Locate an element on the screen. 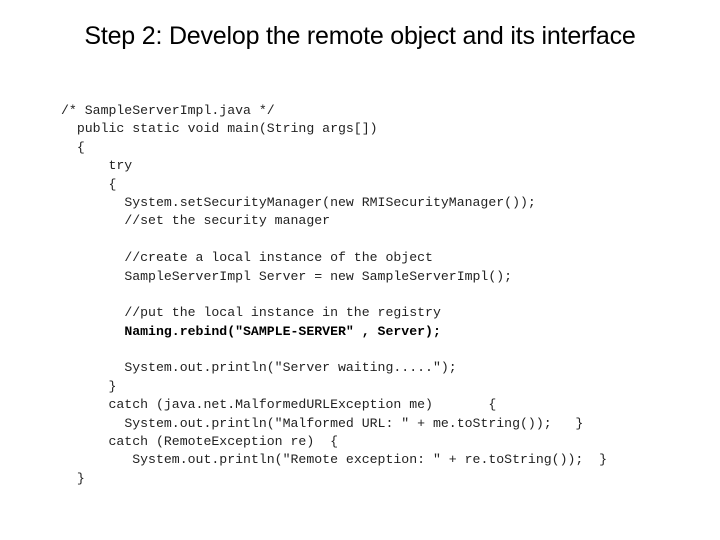 Image resolution: width=720 pixels, height=540 pixels. code-line-comment-registry: //put the local instance in the registry is located at coordinates (282, 313).